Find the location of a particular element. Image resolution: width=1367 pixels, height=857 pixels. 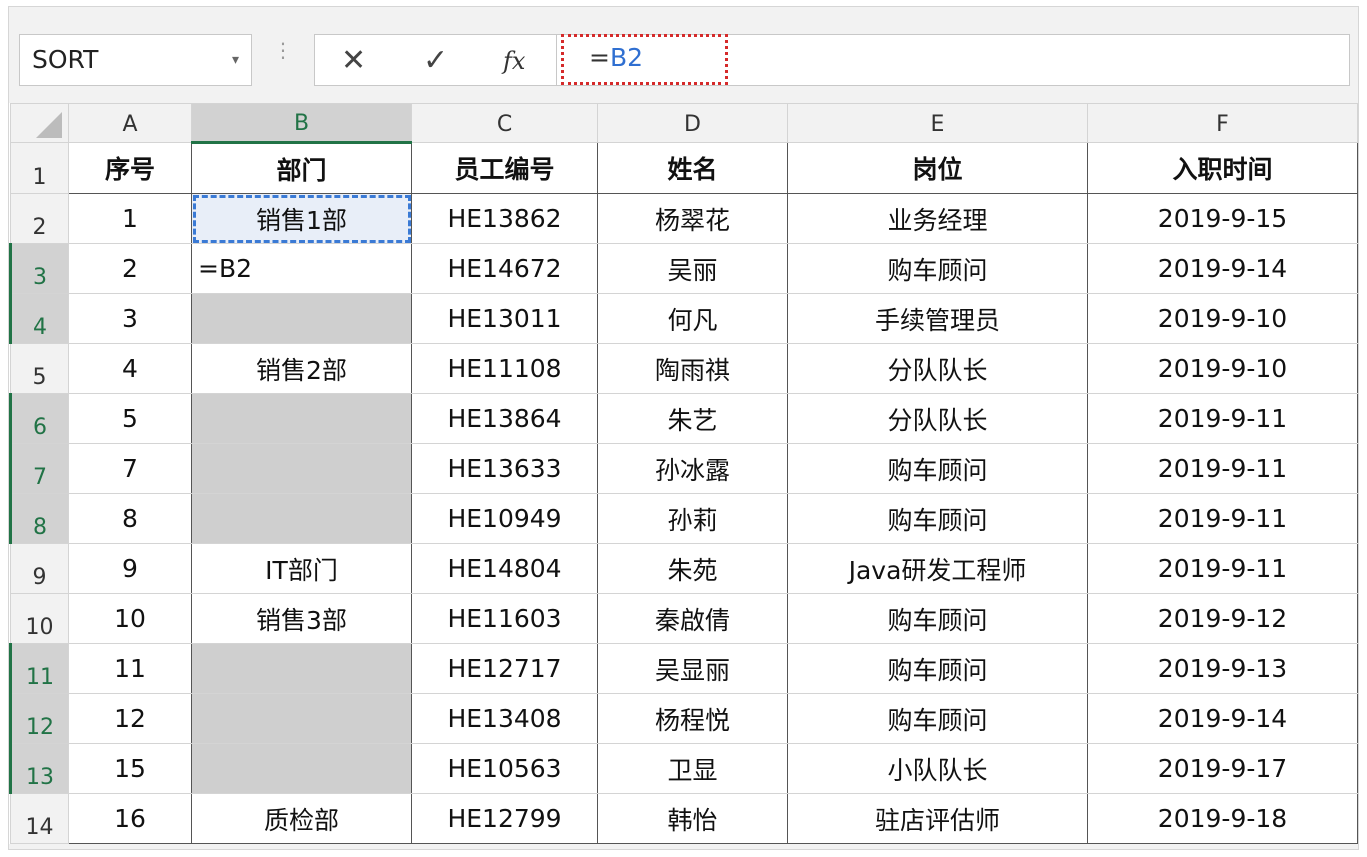

cell: 吴显丽 is located at coordinates (692, 668).